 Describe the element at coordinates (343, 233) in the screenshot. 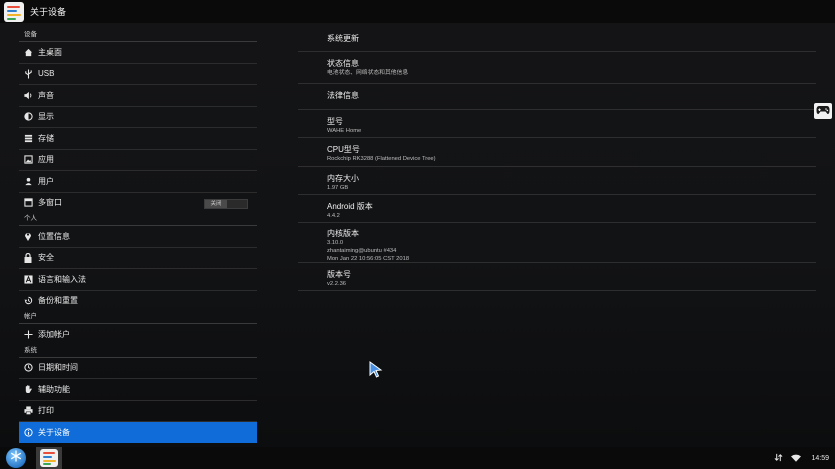

I see `row-title: 内核版本` at that location.